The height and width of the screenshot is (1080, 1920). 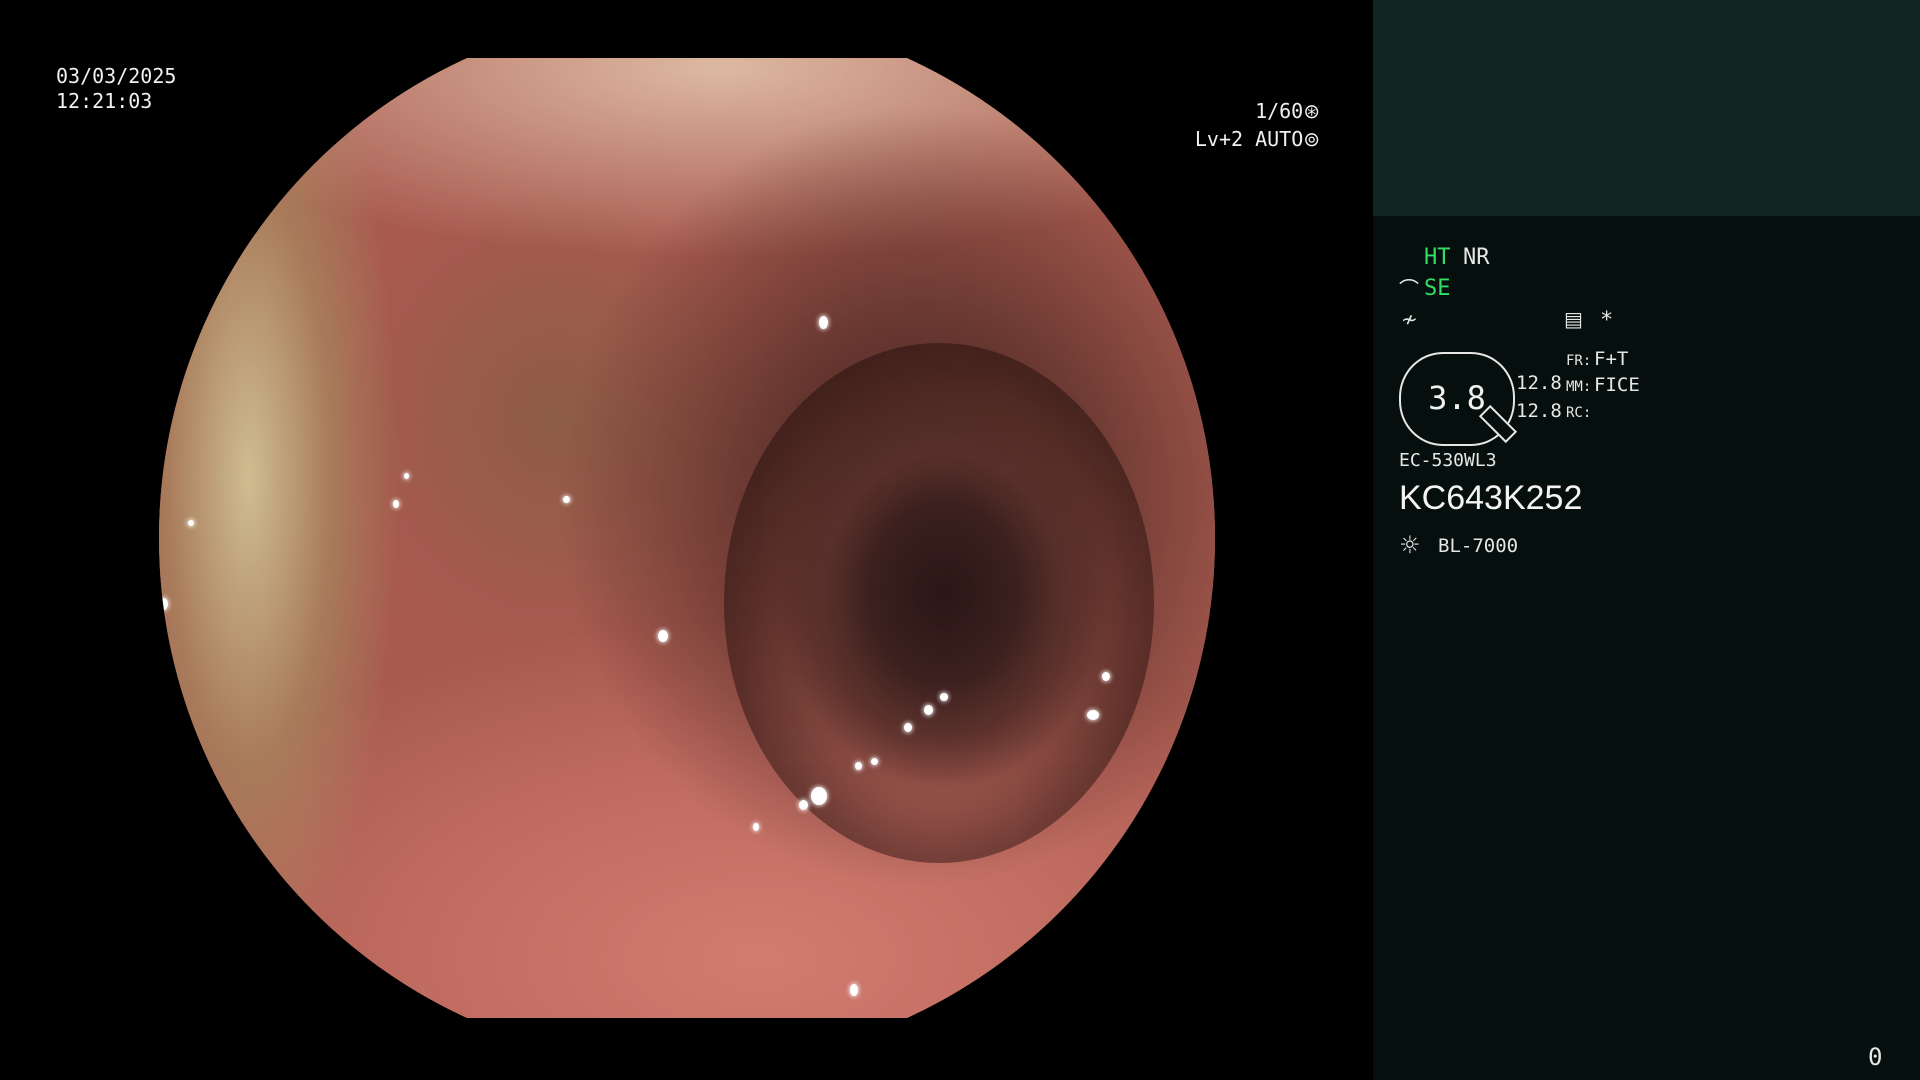 I want to click on memo-icon: ▤, so click(x=1573, y=319).